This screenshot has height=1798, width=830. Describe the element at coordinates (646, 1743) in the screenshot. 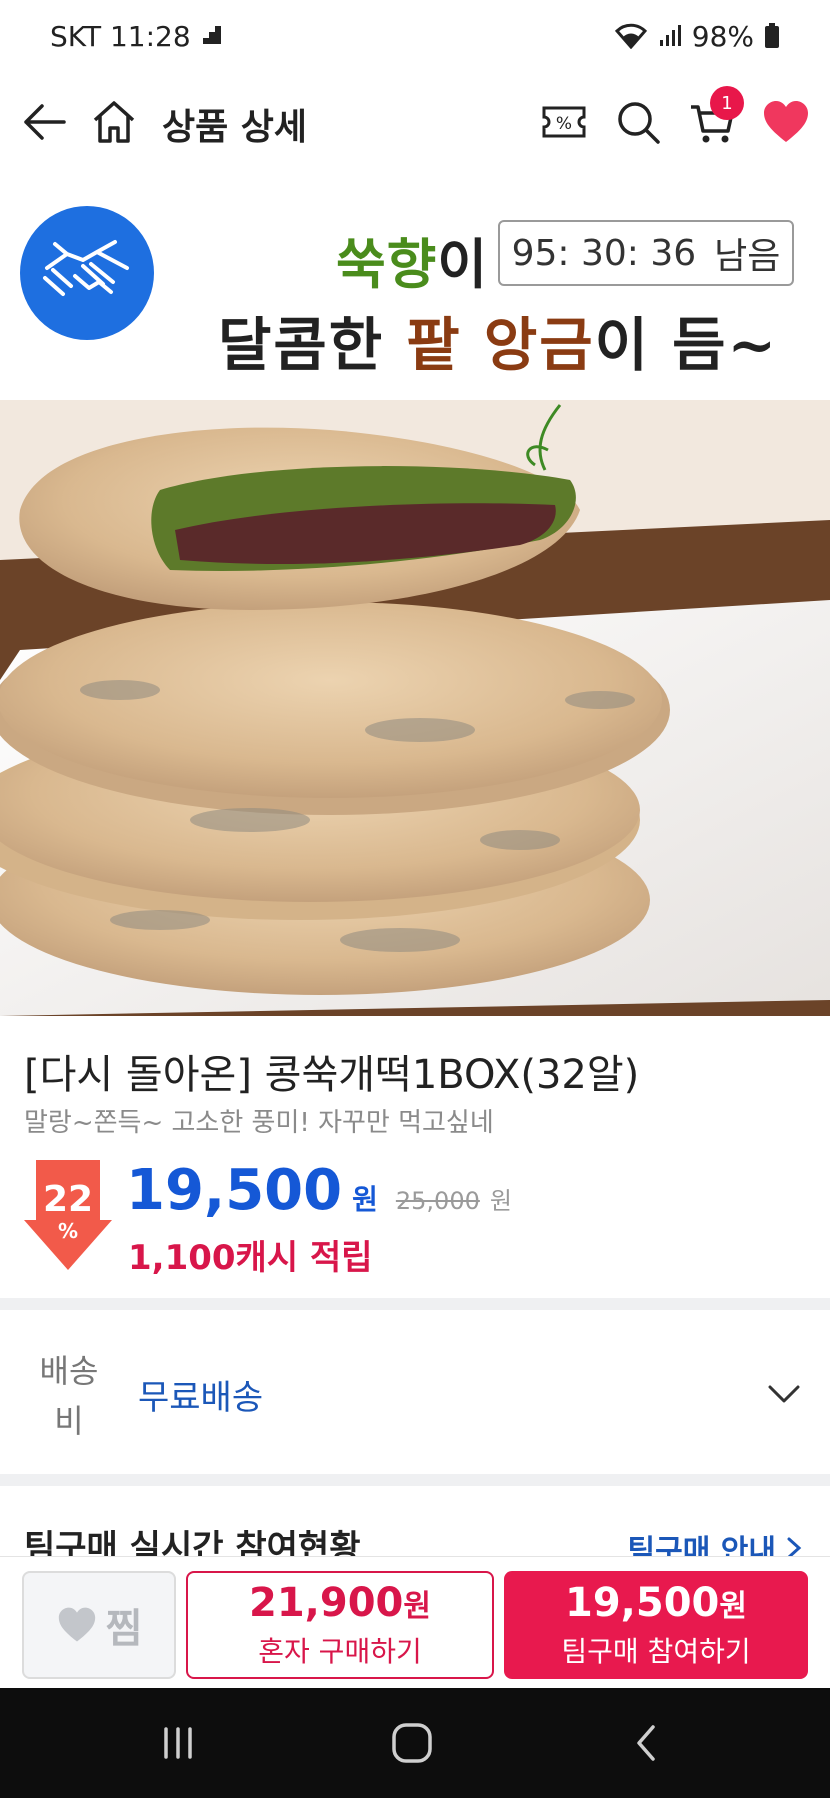

I see `back-button-icon` at that location.